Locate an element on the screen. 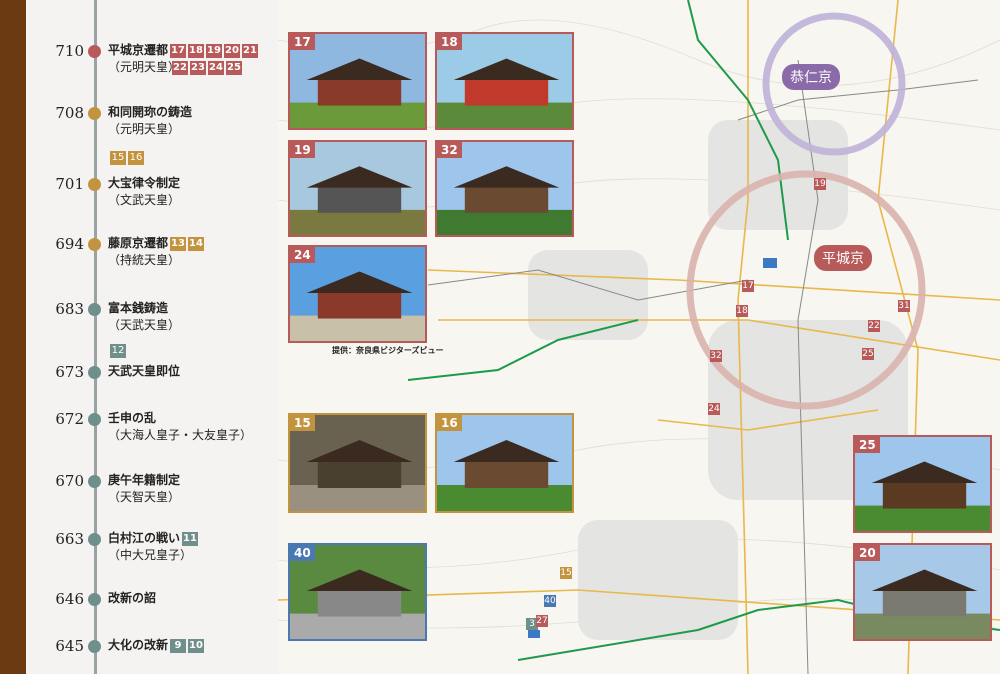 This screenshot has height=674, width=1000. map-site-marker: 17 is located at coordinates (748, 286).